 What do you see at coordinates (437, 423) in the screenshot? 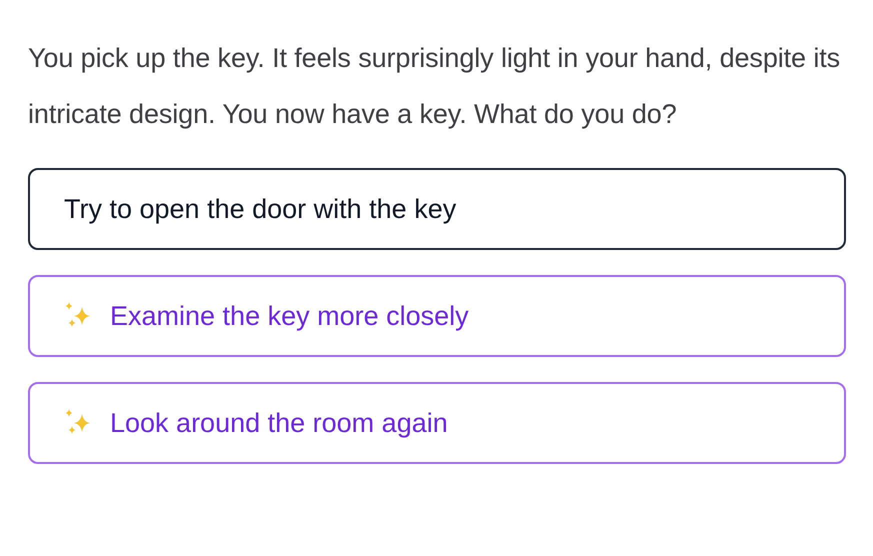
I see `choice-button: Look around the room again` at bounding box center [437, 423].